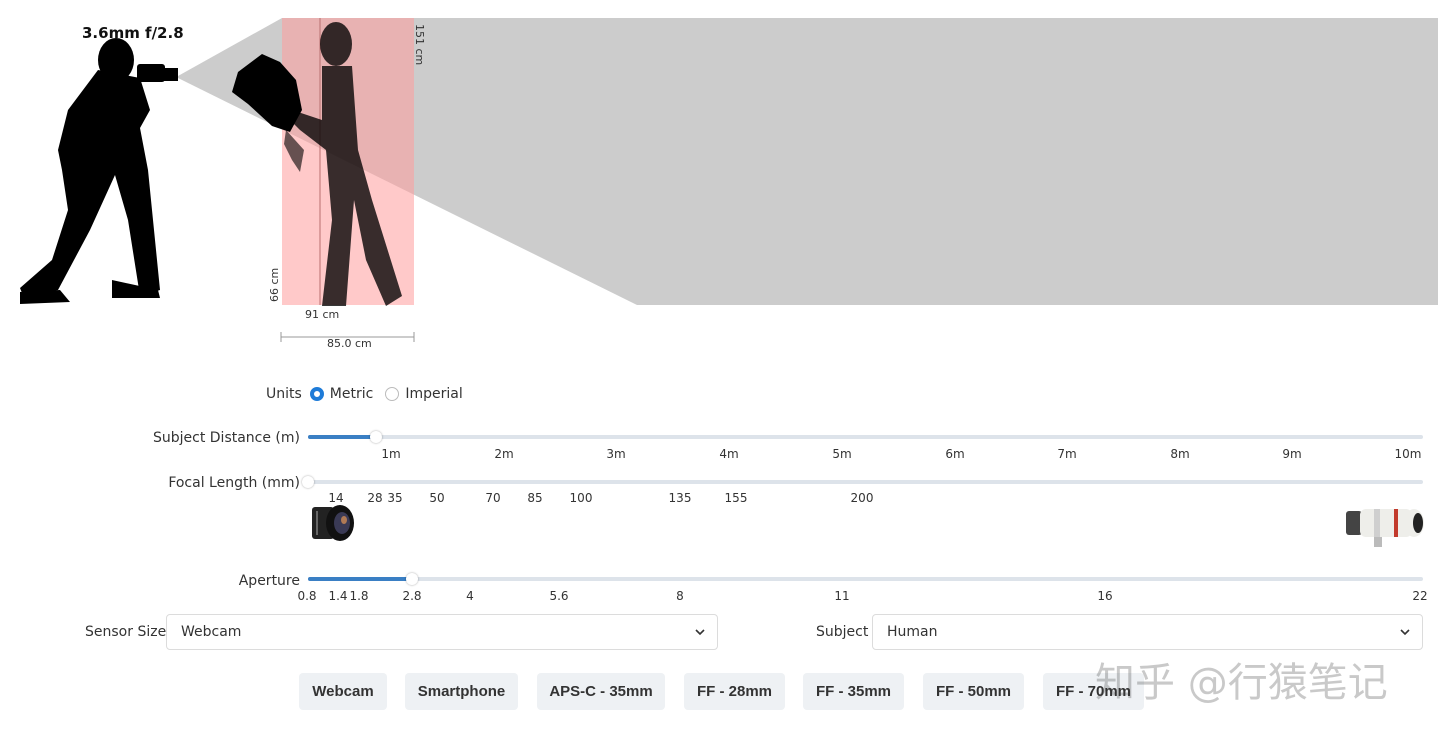 This screenshot has width=1440, height=735. What do you see at coordinates (862, 482) in the screenshot?
I see `focal-length-slider` at bounding box center [862, 482].